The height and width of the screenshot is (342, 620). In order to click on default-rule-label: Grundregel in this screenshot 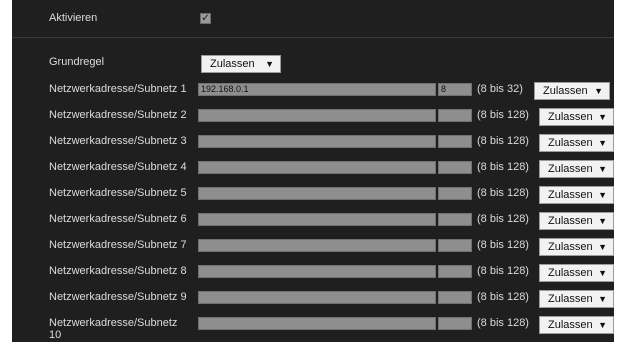, I will do `click(77, 62)`.